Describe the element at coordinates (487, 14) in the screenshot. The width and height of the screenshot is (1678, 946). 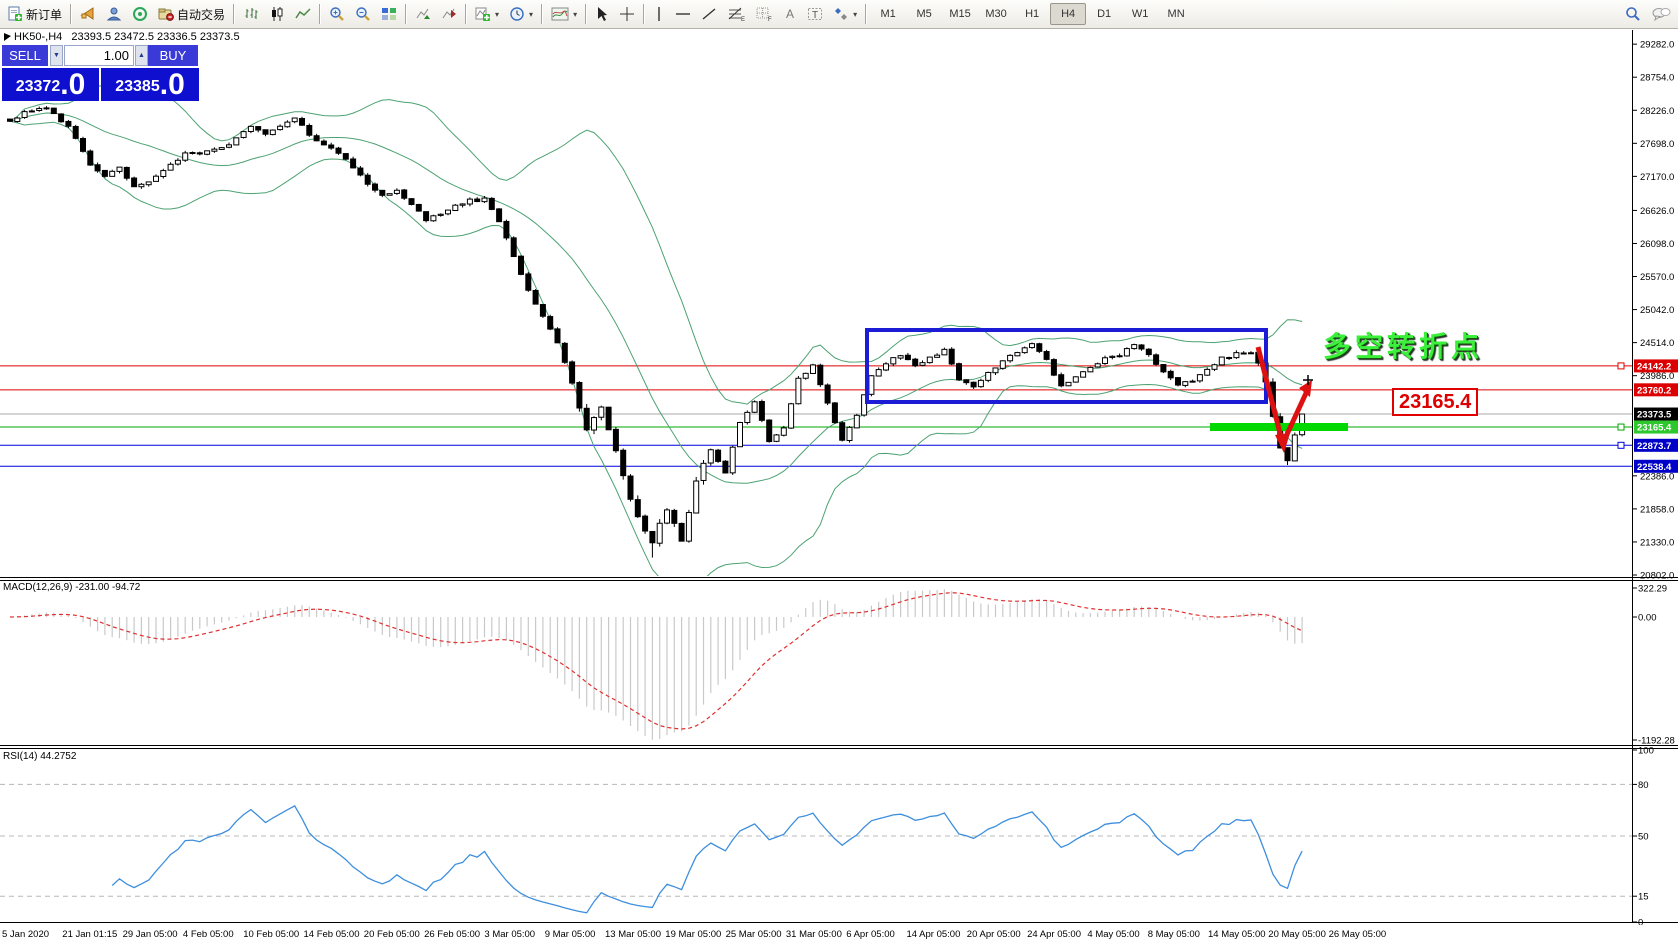
I see `indicators-button: ▾` at that location.